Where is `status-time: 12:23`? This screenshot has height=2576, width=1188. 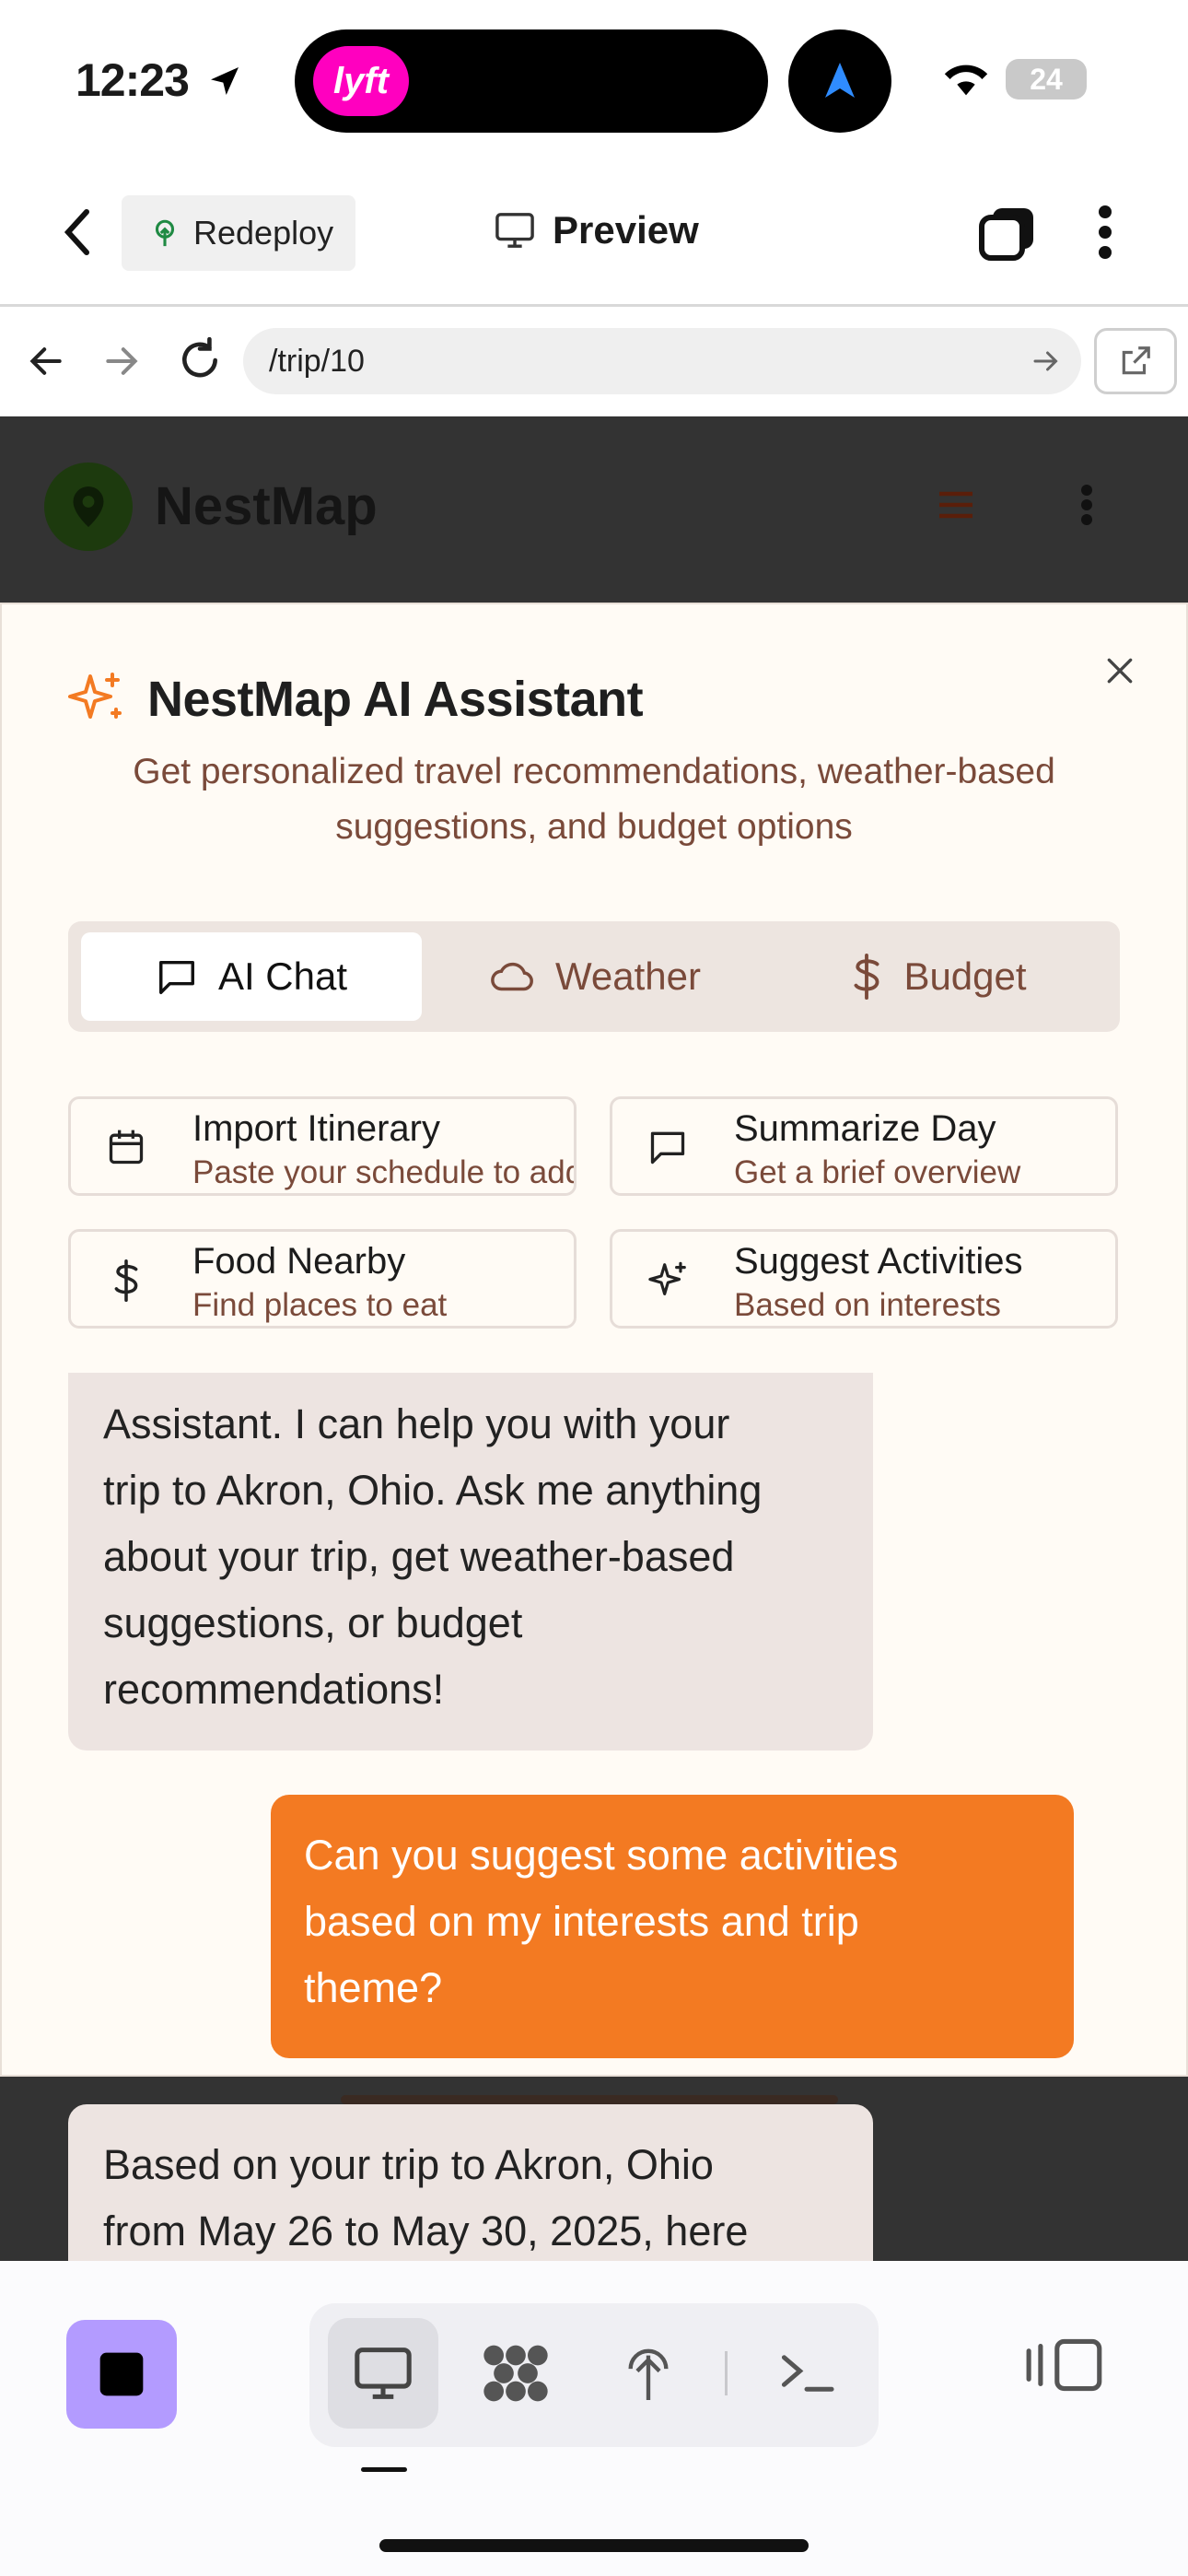
status-time: 12:23 is located at coordinates (160, 80).